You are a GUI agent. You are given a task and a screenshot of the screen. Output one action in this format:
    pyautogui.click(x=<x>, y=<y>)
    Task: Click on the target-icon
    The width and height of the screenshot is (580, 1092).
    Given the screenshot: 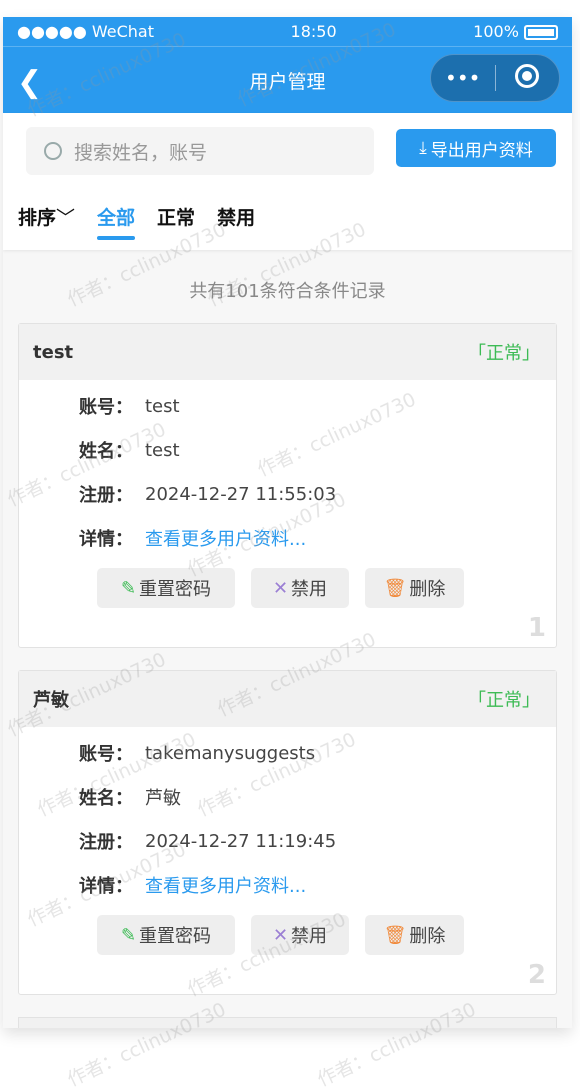 What is the action you would take?
    pyautogui.click(x=527, y=75)
    